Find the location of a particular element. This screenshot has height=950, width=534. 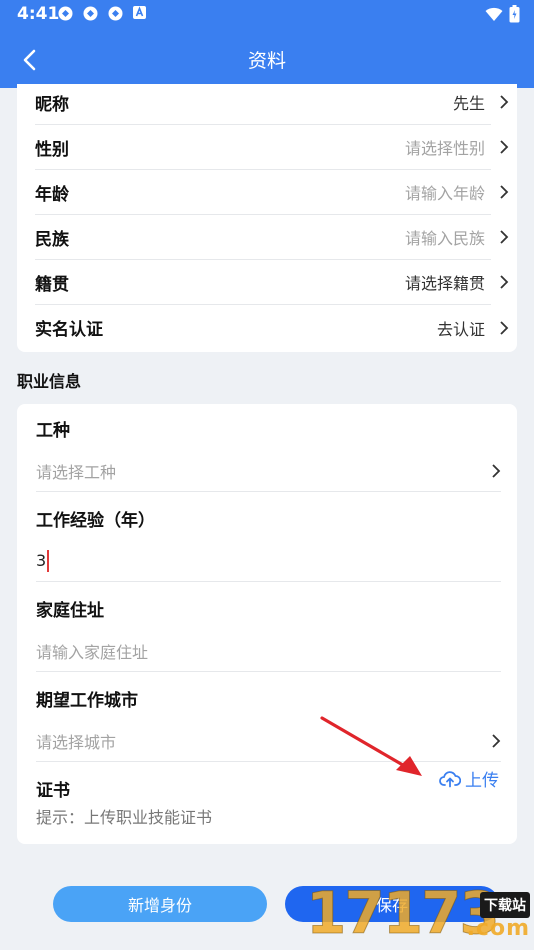

wifi-icon is located at coordinates (494, 14).